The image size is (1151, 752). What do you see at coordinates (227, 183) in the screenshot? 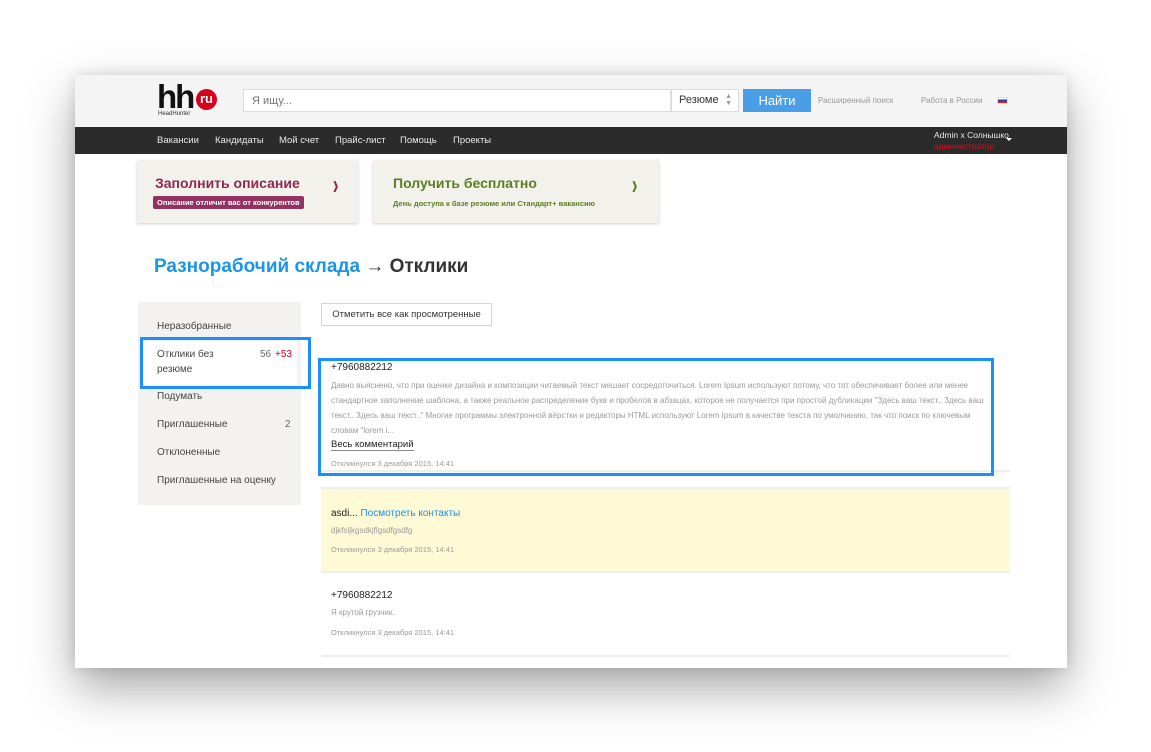
I see `banner-title: Заполнить описание` at bounding box center [227, 183].